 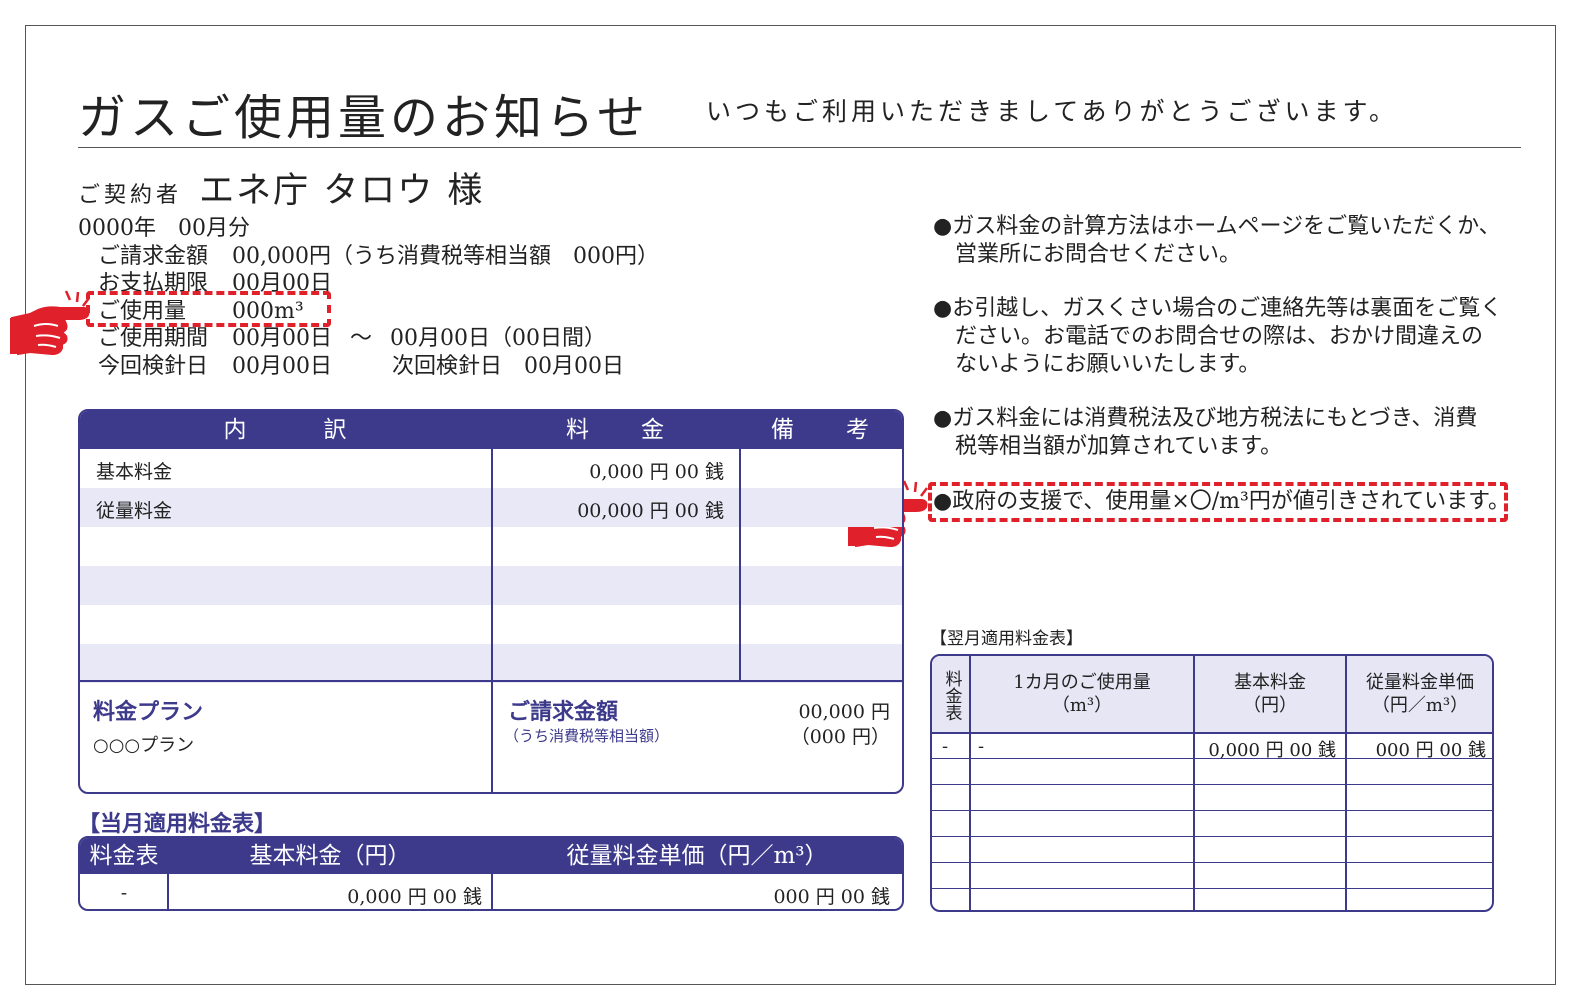 What do you see at coordinates (844, 712) in the screenshot?
I see `bill-value: 00,000 円` at bounding box center [844, 712].